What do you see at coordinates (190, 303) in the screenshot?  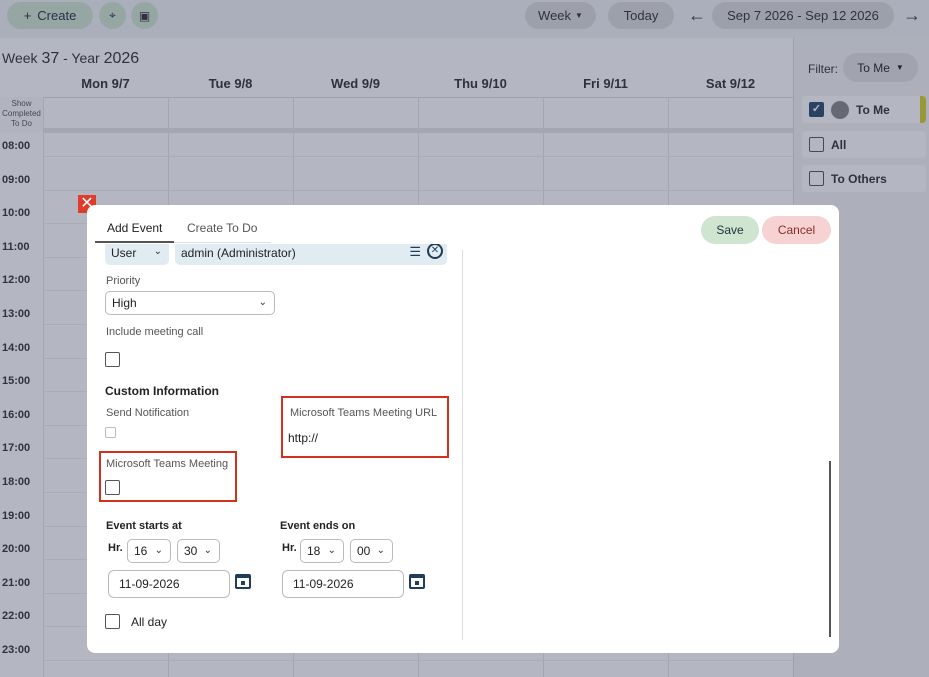 I see `priority-select: High ⌄` at bounding box center [190, 303].